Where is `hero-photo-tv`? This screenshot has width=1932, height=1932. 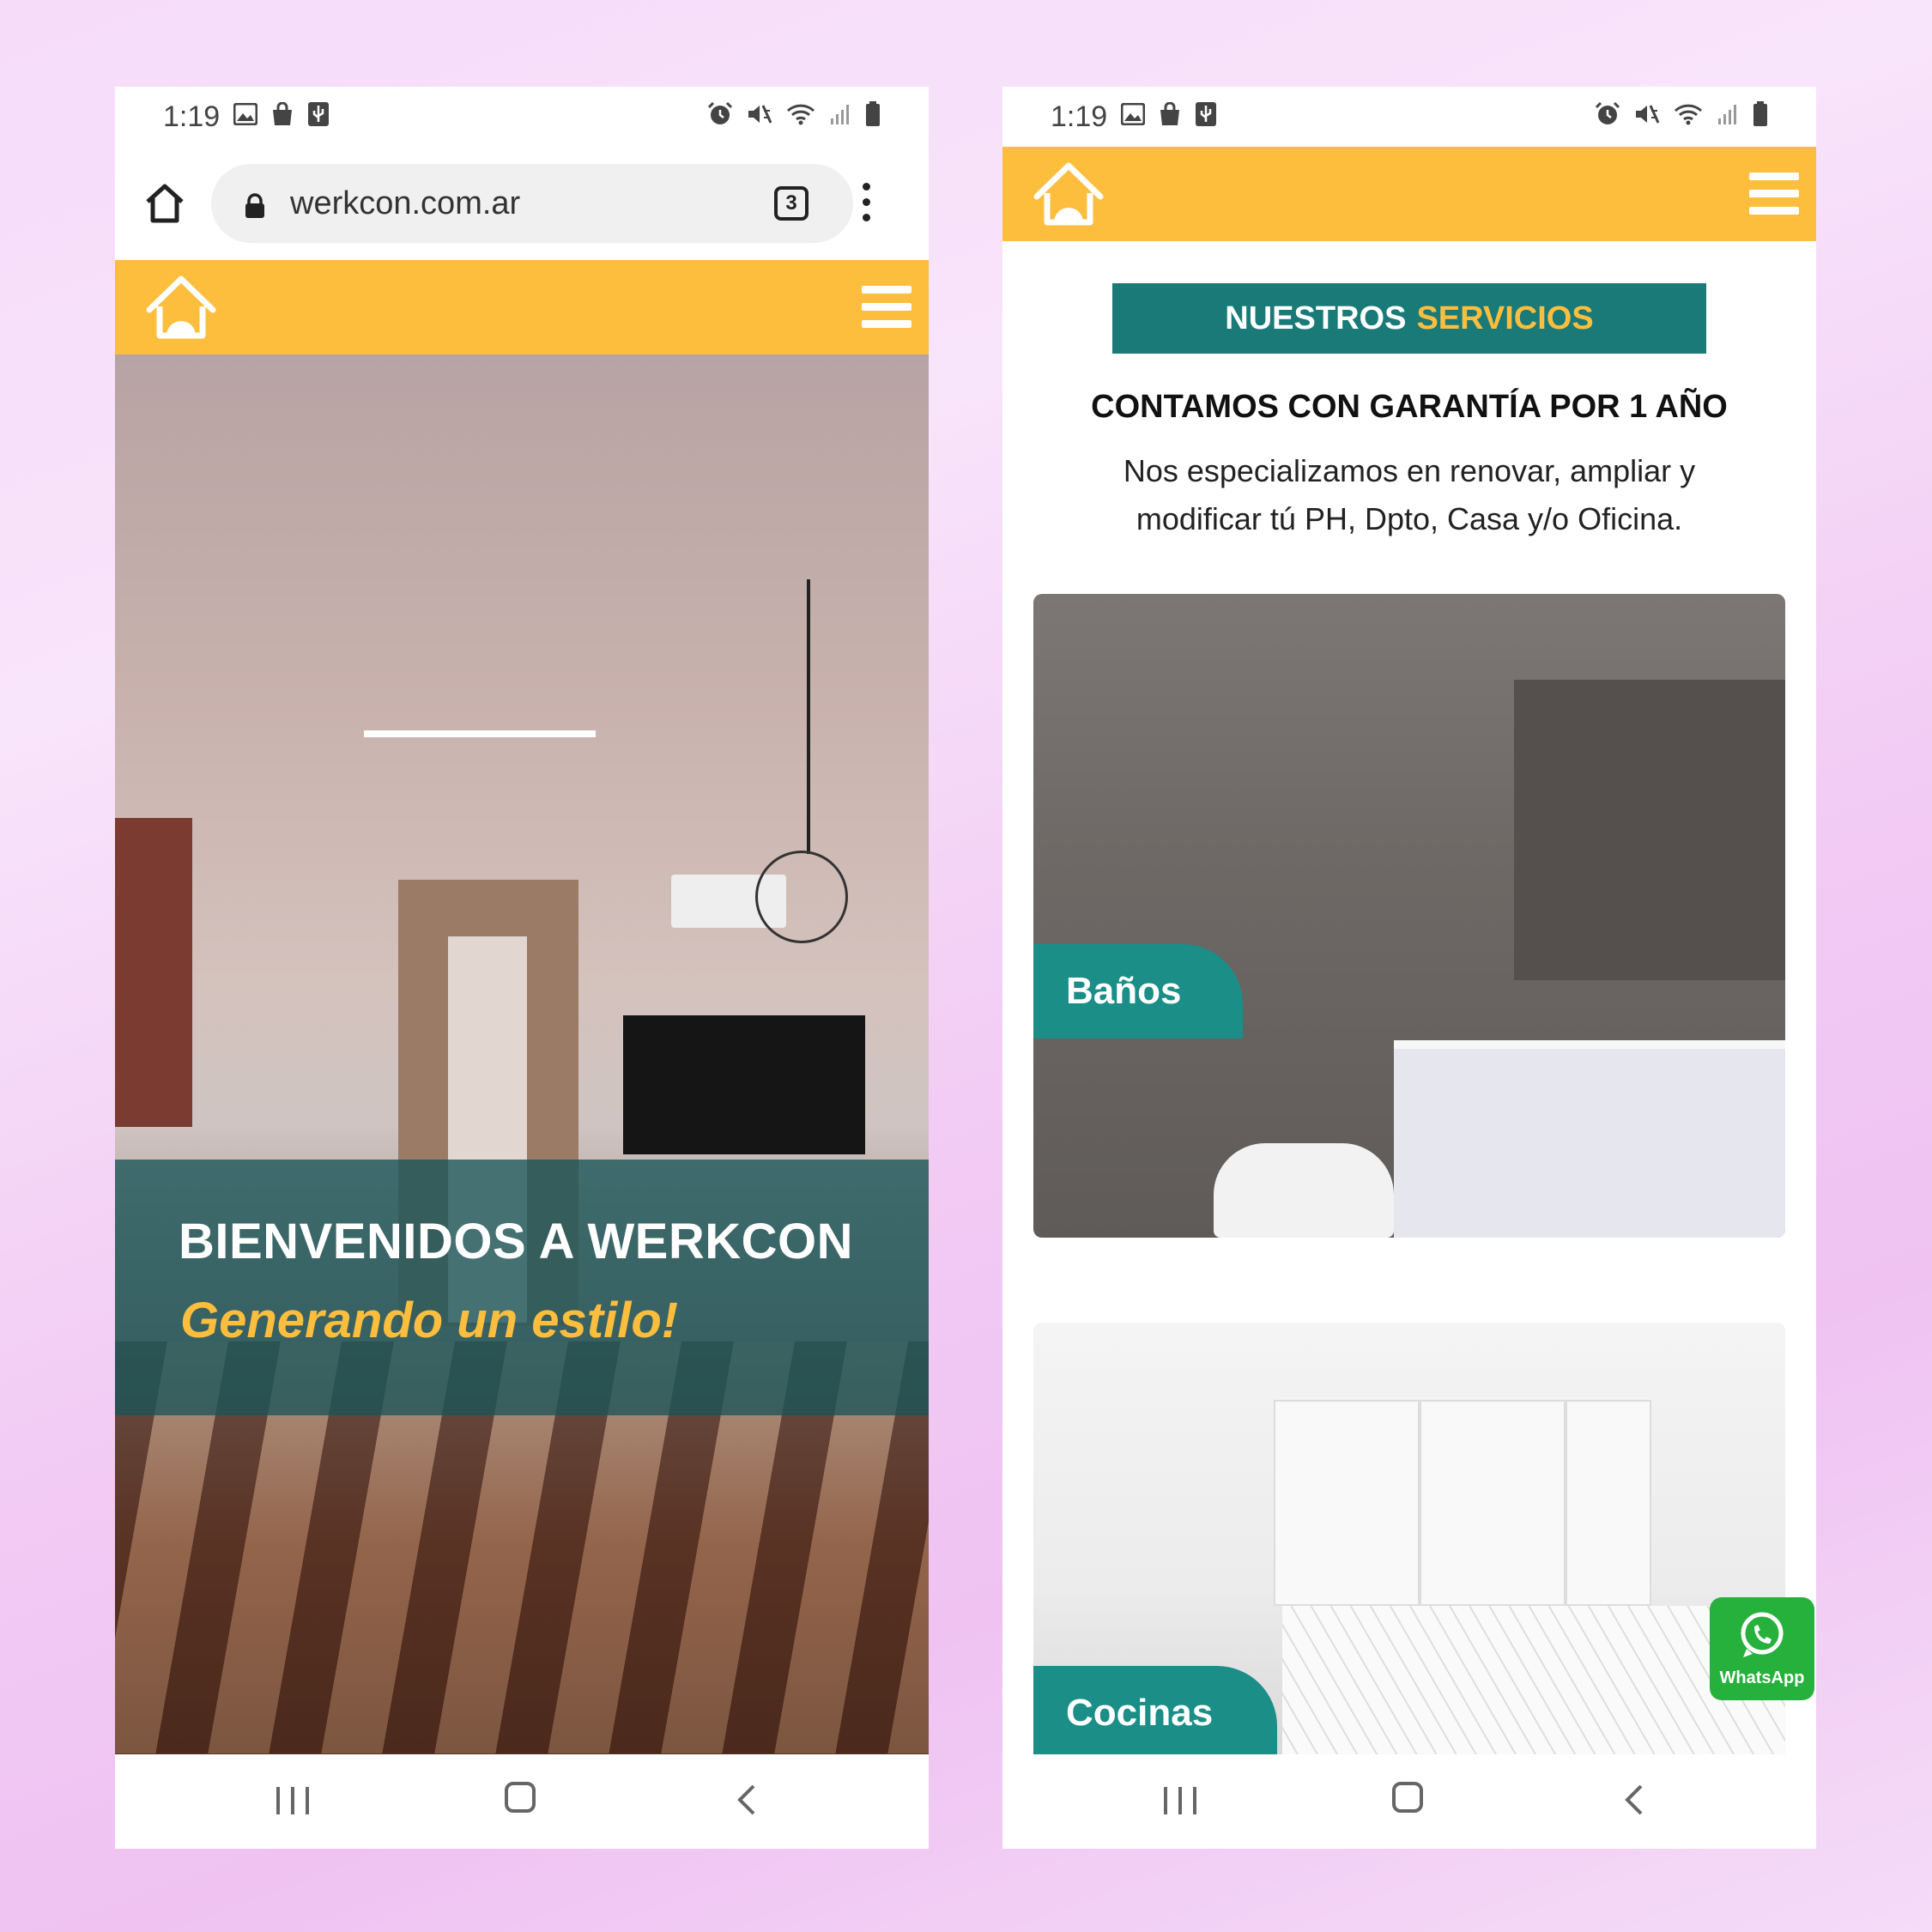 hero-photo-tv is located at coordinates (744, 1084).